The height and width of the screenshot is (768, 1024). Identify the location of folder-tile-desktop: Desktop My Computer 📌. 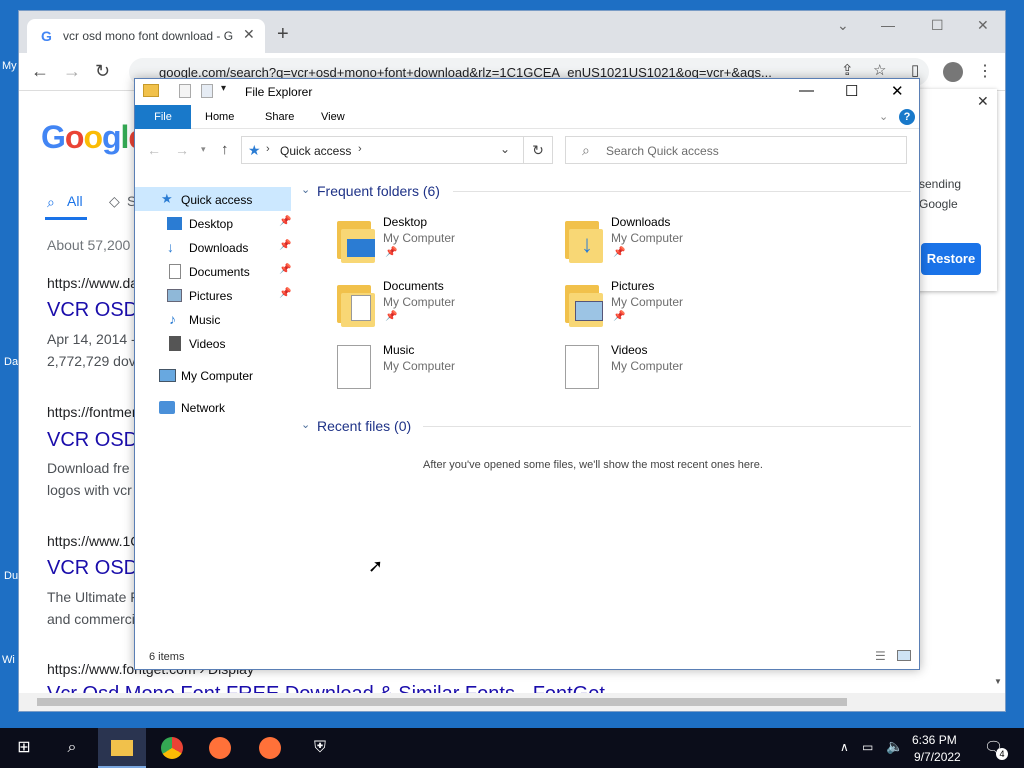
(447, 243).